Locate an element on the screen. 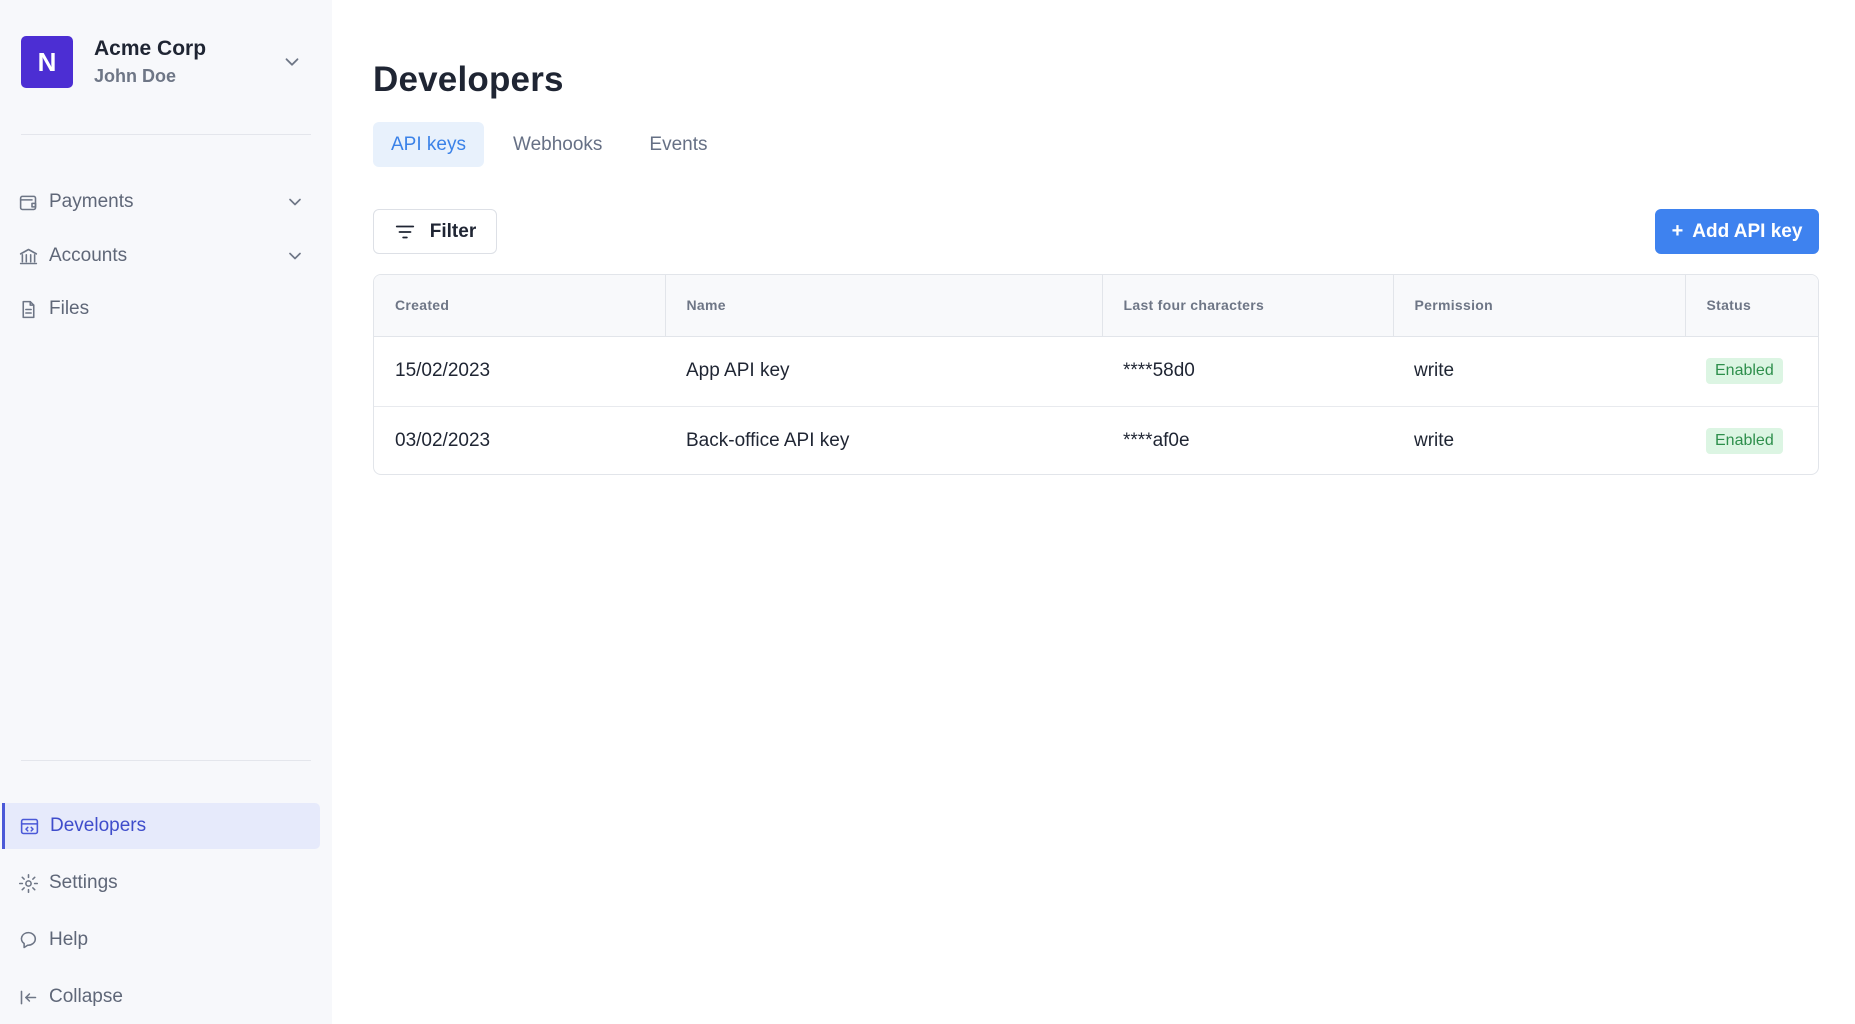 The width and height of the screenshot is (1855, 1024). filter-button: Filter is located at coordinates (435, 231).